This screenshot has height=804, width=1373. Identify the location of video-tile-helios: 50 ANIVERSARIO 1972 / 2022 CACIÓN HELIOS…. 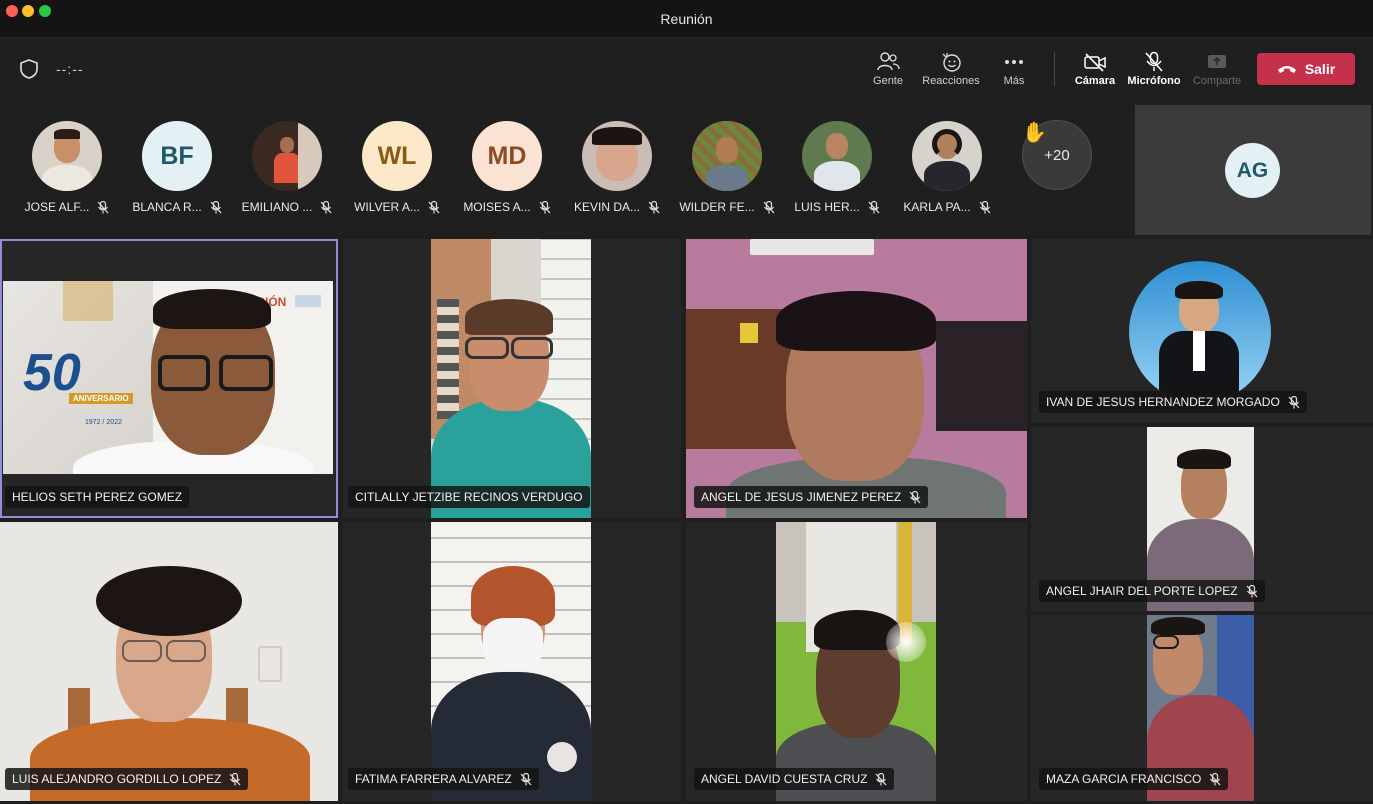
(169, 378).